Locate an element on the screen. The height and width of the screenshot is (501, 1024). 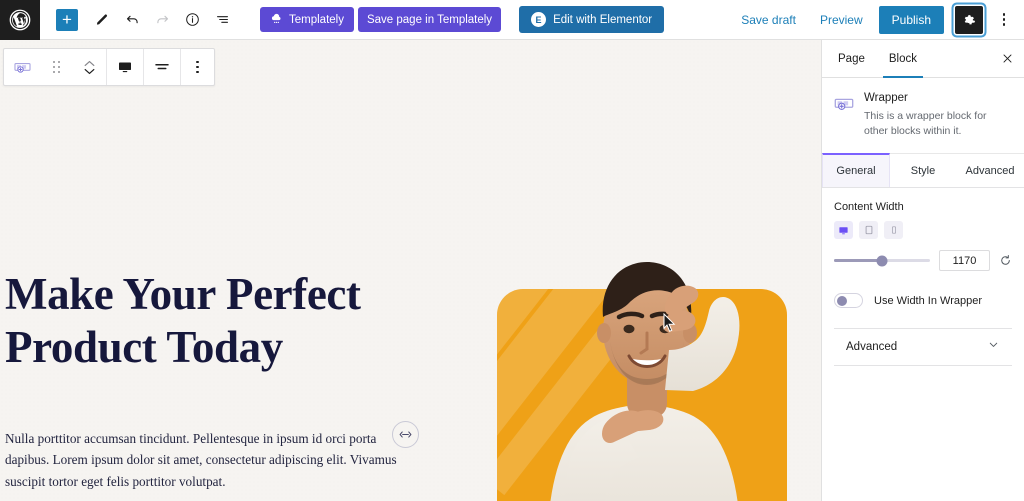
sidebar-tabs: Page Block is located at coordinates (923, 59).